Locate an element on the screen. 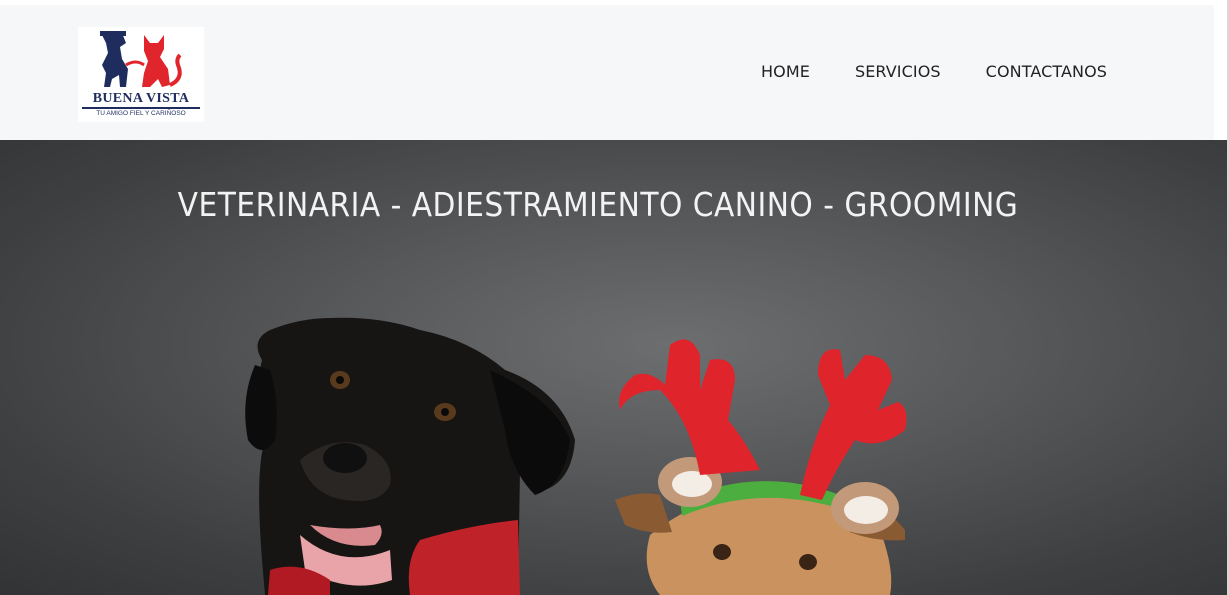 This screenshot has width=1229, height=595. main-nav: HOME SERVICIOS CONTACTANOS is located at coordinates (934, 71).